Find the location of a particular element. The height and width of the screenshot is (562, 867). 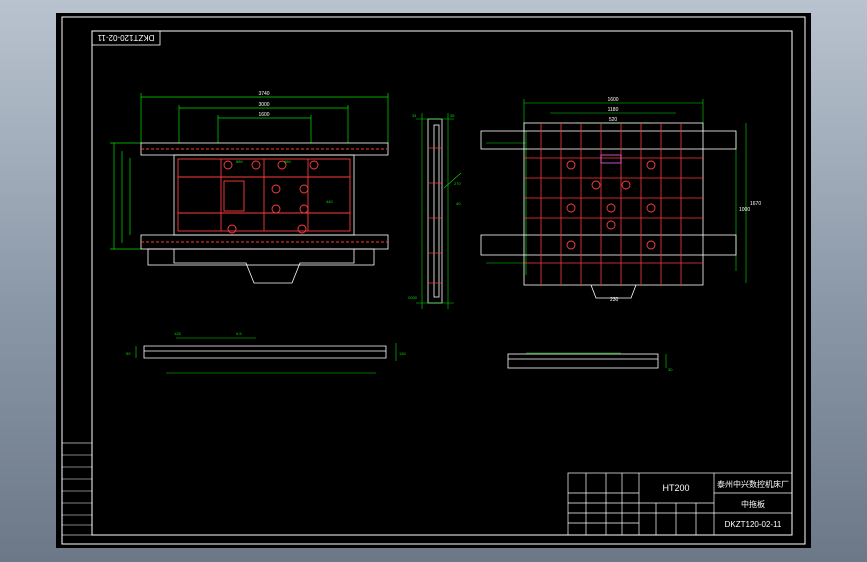

dim-inner-width: 3000 is located at coordinates (263, 105).